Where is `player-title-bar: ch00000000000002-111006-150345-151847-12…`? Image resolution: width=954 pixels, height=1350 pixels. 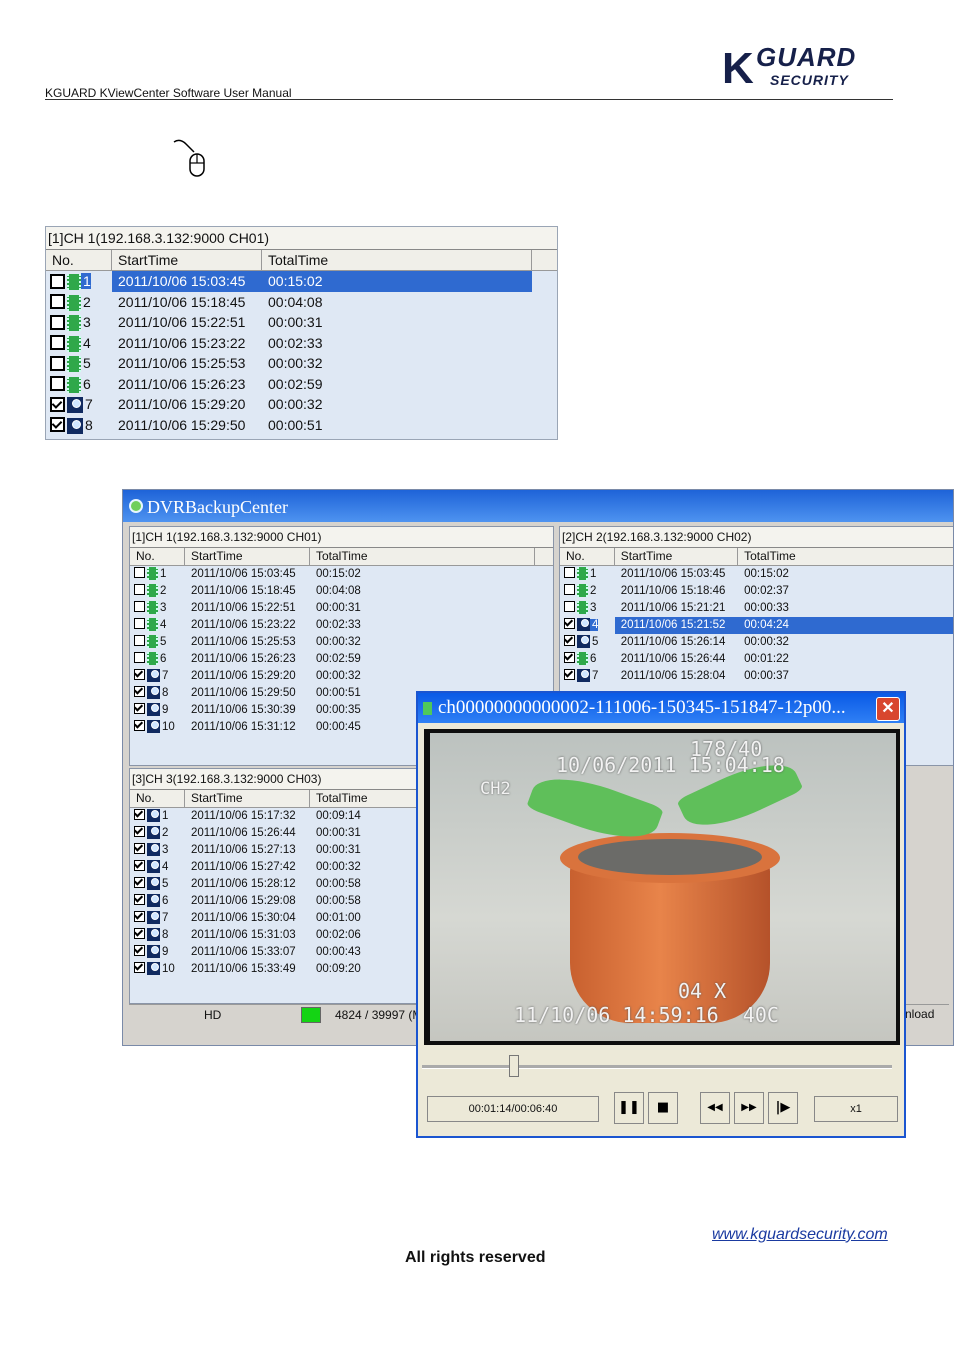 player-title-bar: ch00000000000002-111006-150345-151847-12… is located at coordinates (661, 708).